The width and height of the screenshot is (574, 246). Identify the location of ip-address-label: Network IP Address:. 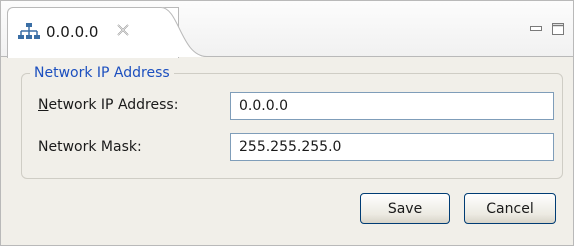
(108, 105).